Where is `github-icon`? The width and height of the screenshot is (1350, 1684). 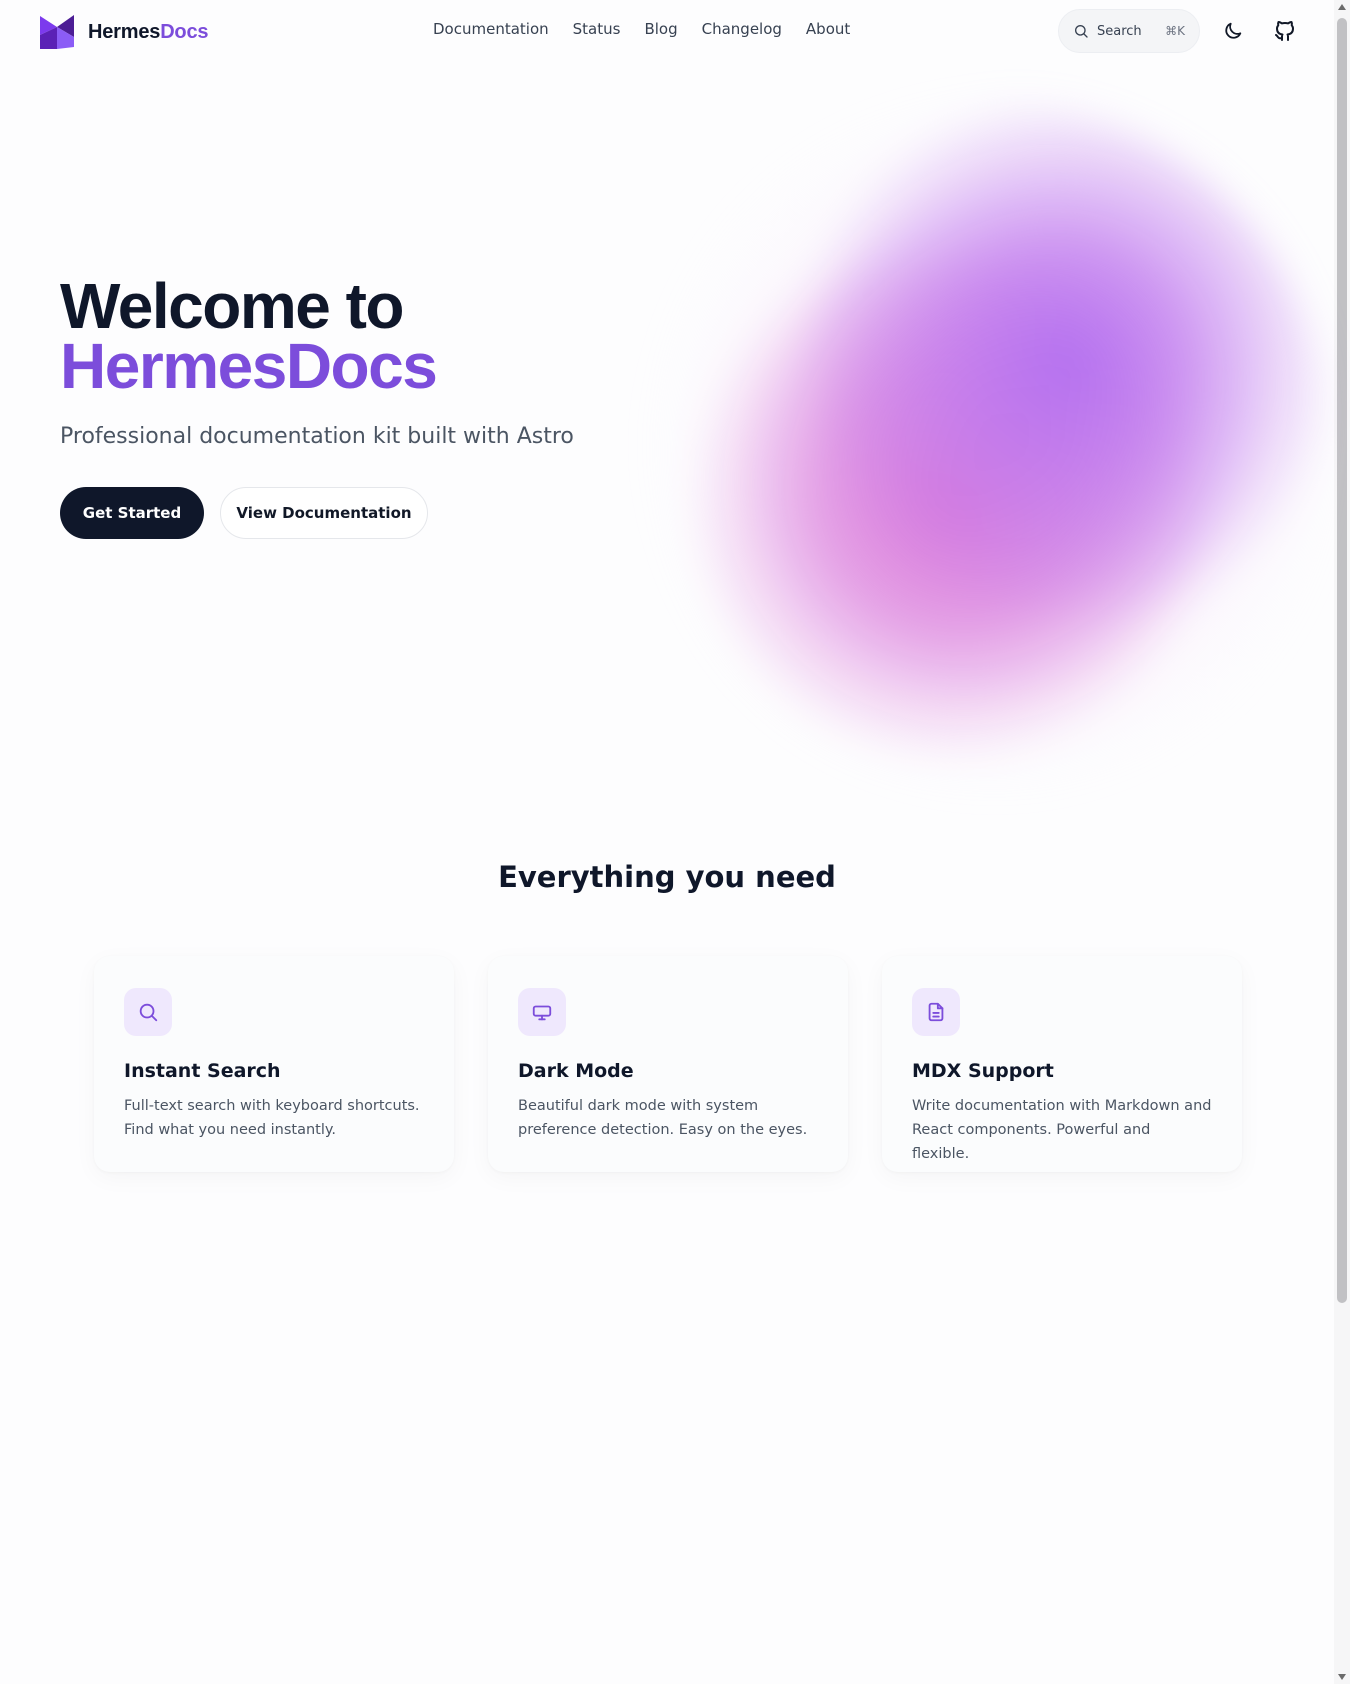 github-icon is located at coordinates (1284, 31).